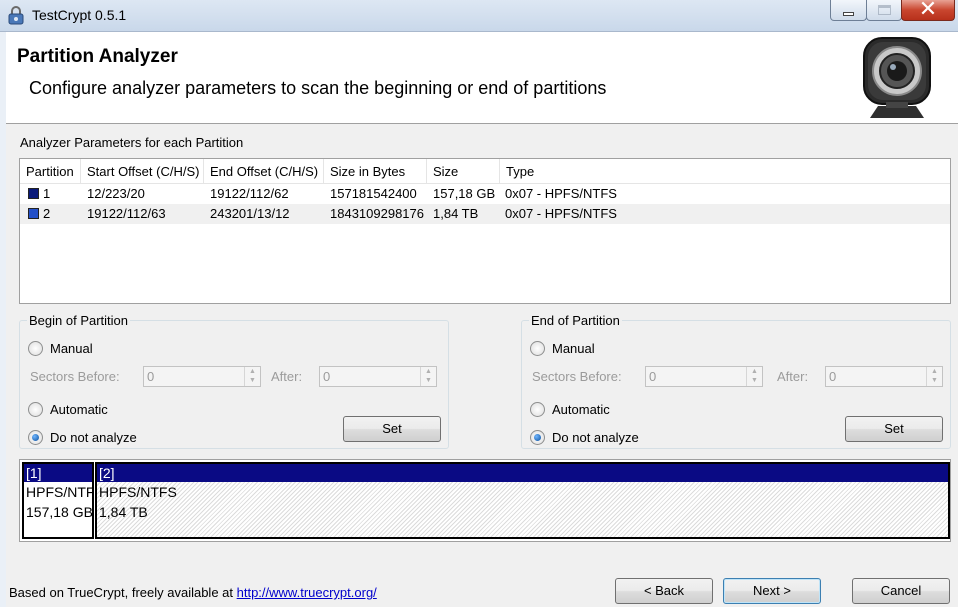  Describe the element at coordinates (142, 171) in the screenshot. I see `column-header-start-offset: Start Offset (C/H/S)` at that location.